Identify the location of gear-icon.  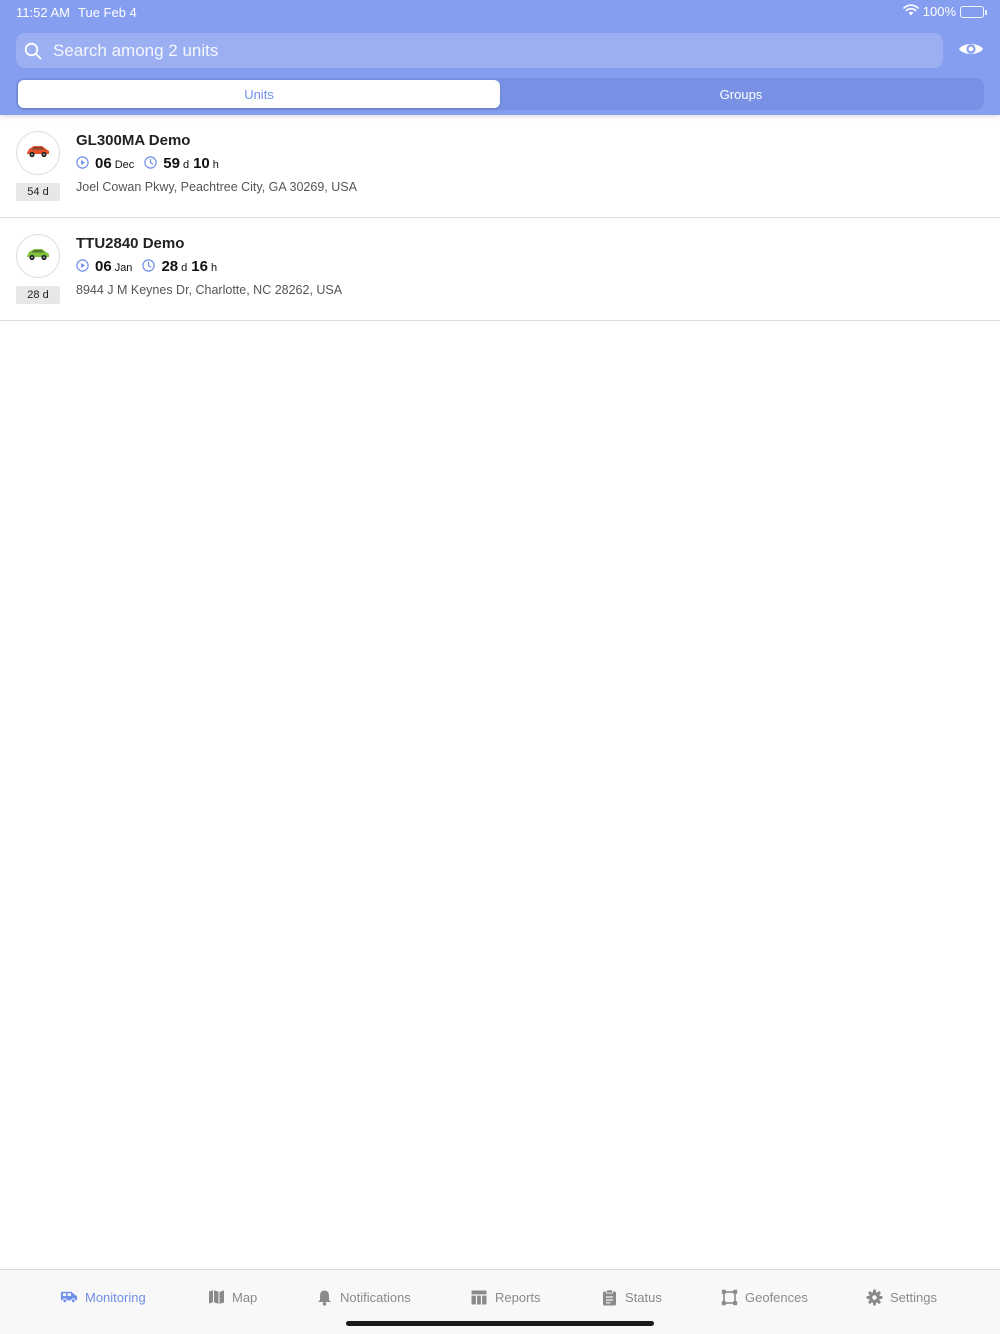
(874, 1297).